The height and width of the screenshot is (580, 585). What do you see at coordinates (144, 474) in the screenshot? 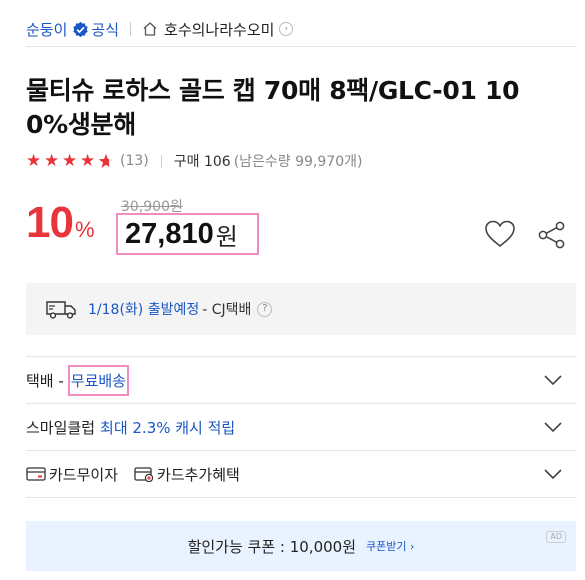
I see `card-benefit-icon` at bounding box center [144, 474].